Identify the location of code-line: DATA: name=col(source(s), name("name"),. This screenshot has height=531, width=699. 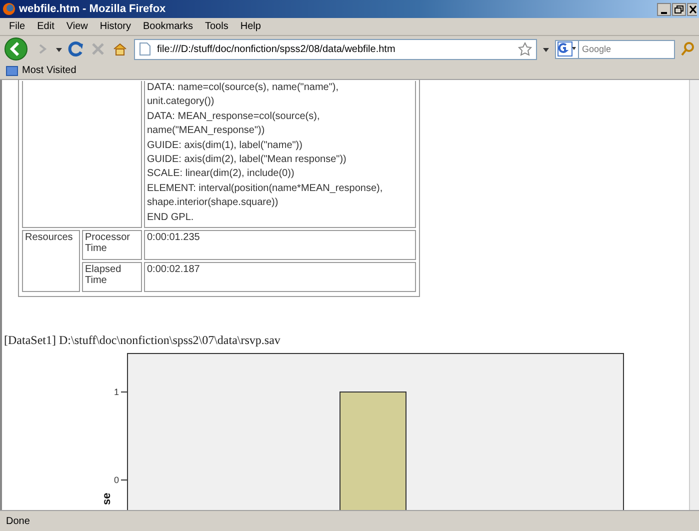
(243, 88).